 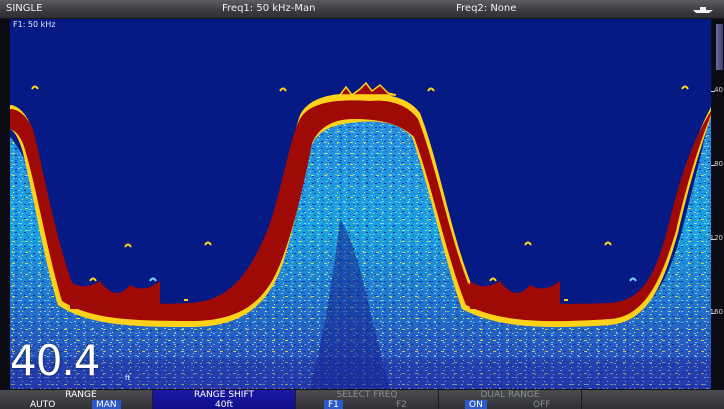 What do you see at coordinates (106, 404) in the screenshot?
I see `range-man-option: MAN` at bounding box center [106, 404].